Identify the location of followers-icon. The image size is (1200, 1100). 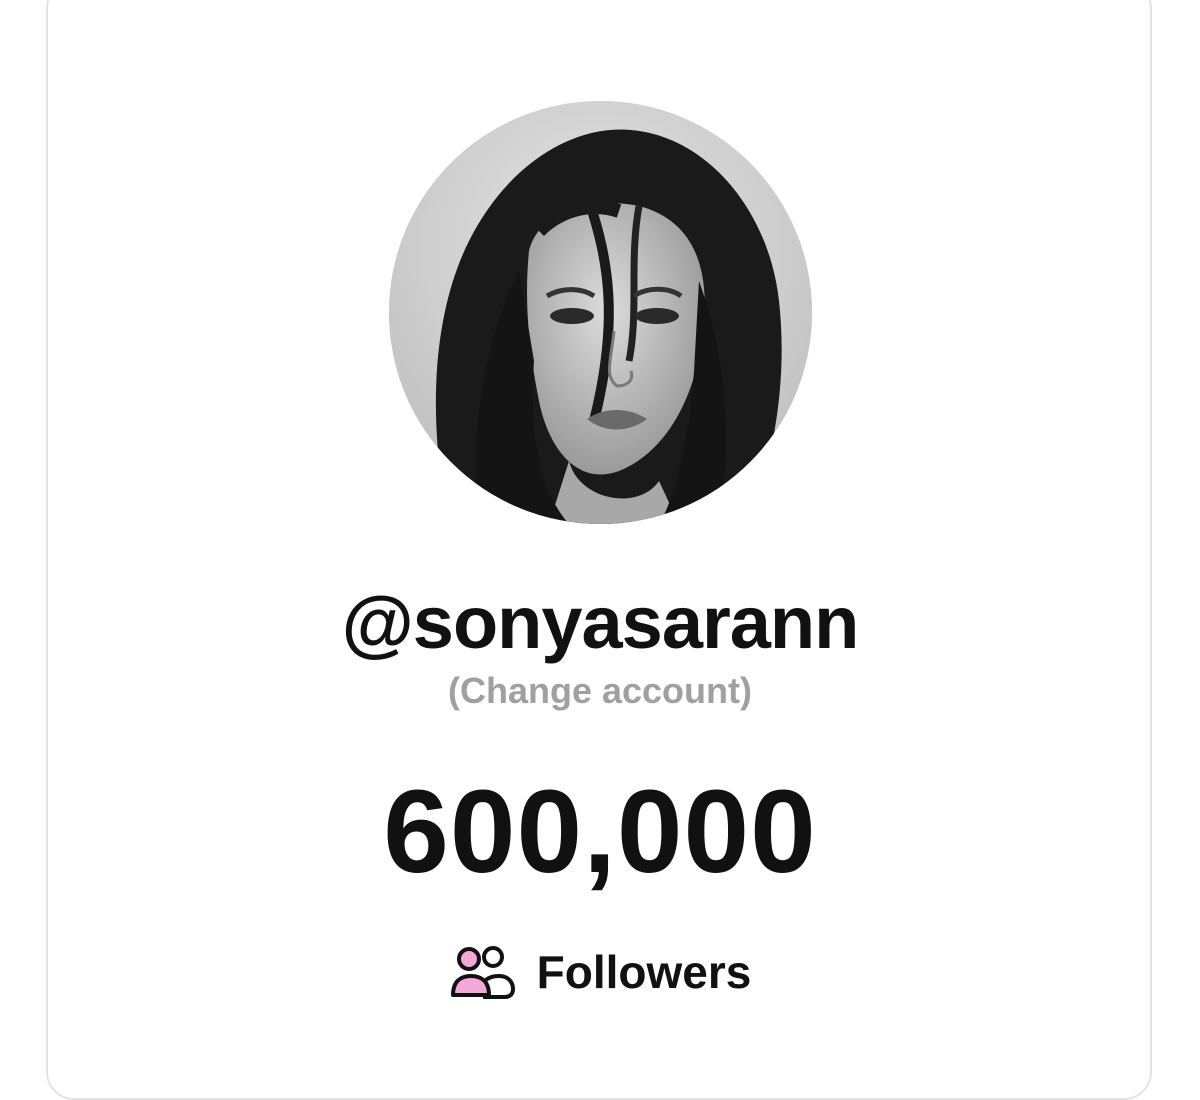
(482, 972).